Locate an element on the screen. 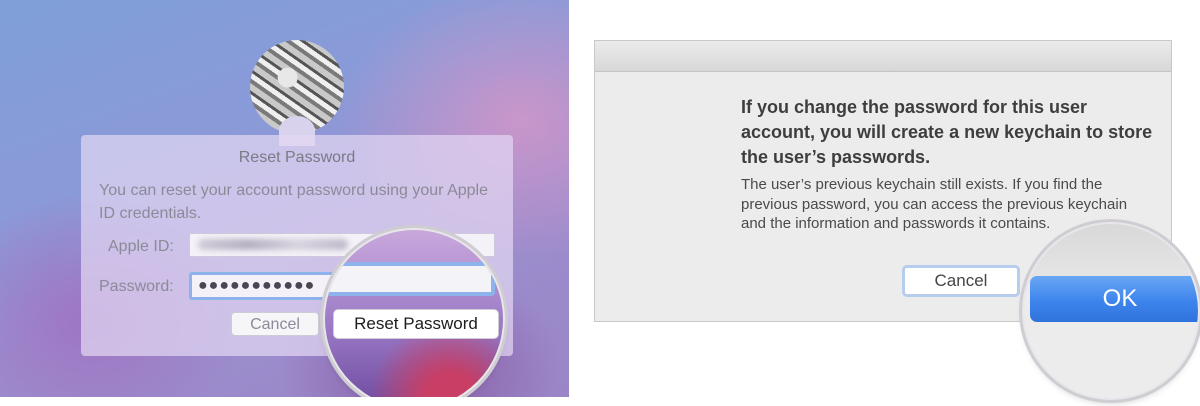  cancel-button: Cancel is located at coordinates (275, 324).